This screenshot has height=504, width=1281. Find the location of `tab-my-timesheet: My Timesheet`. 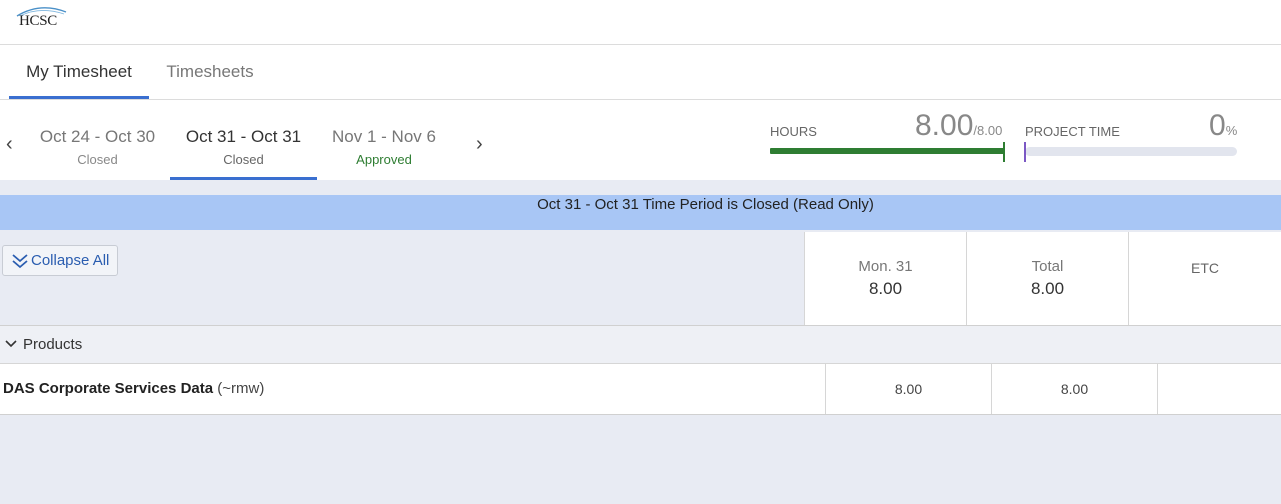

tab-my-timesheet: My Timesheet is located at coordinates (79, 72).